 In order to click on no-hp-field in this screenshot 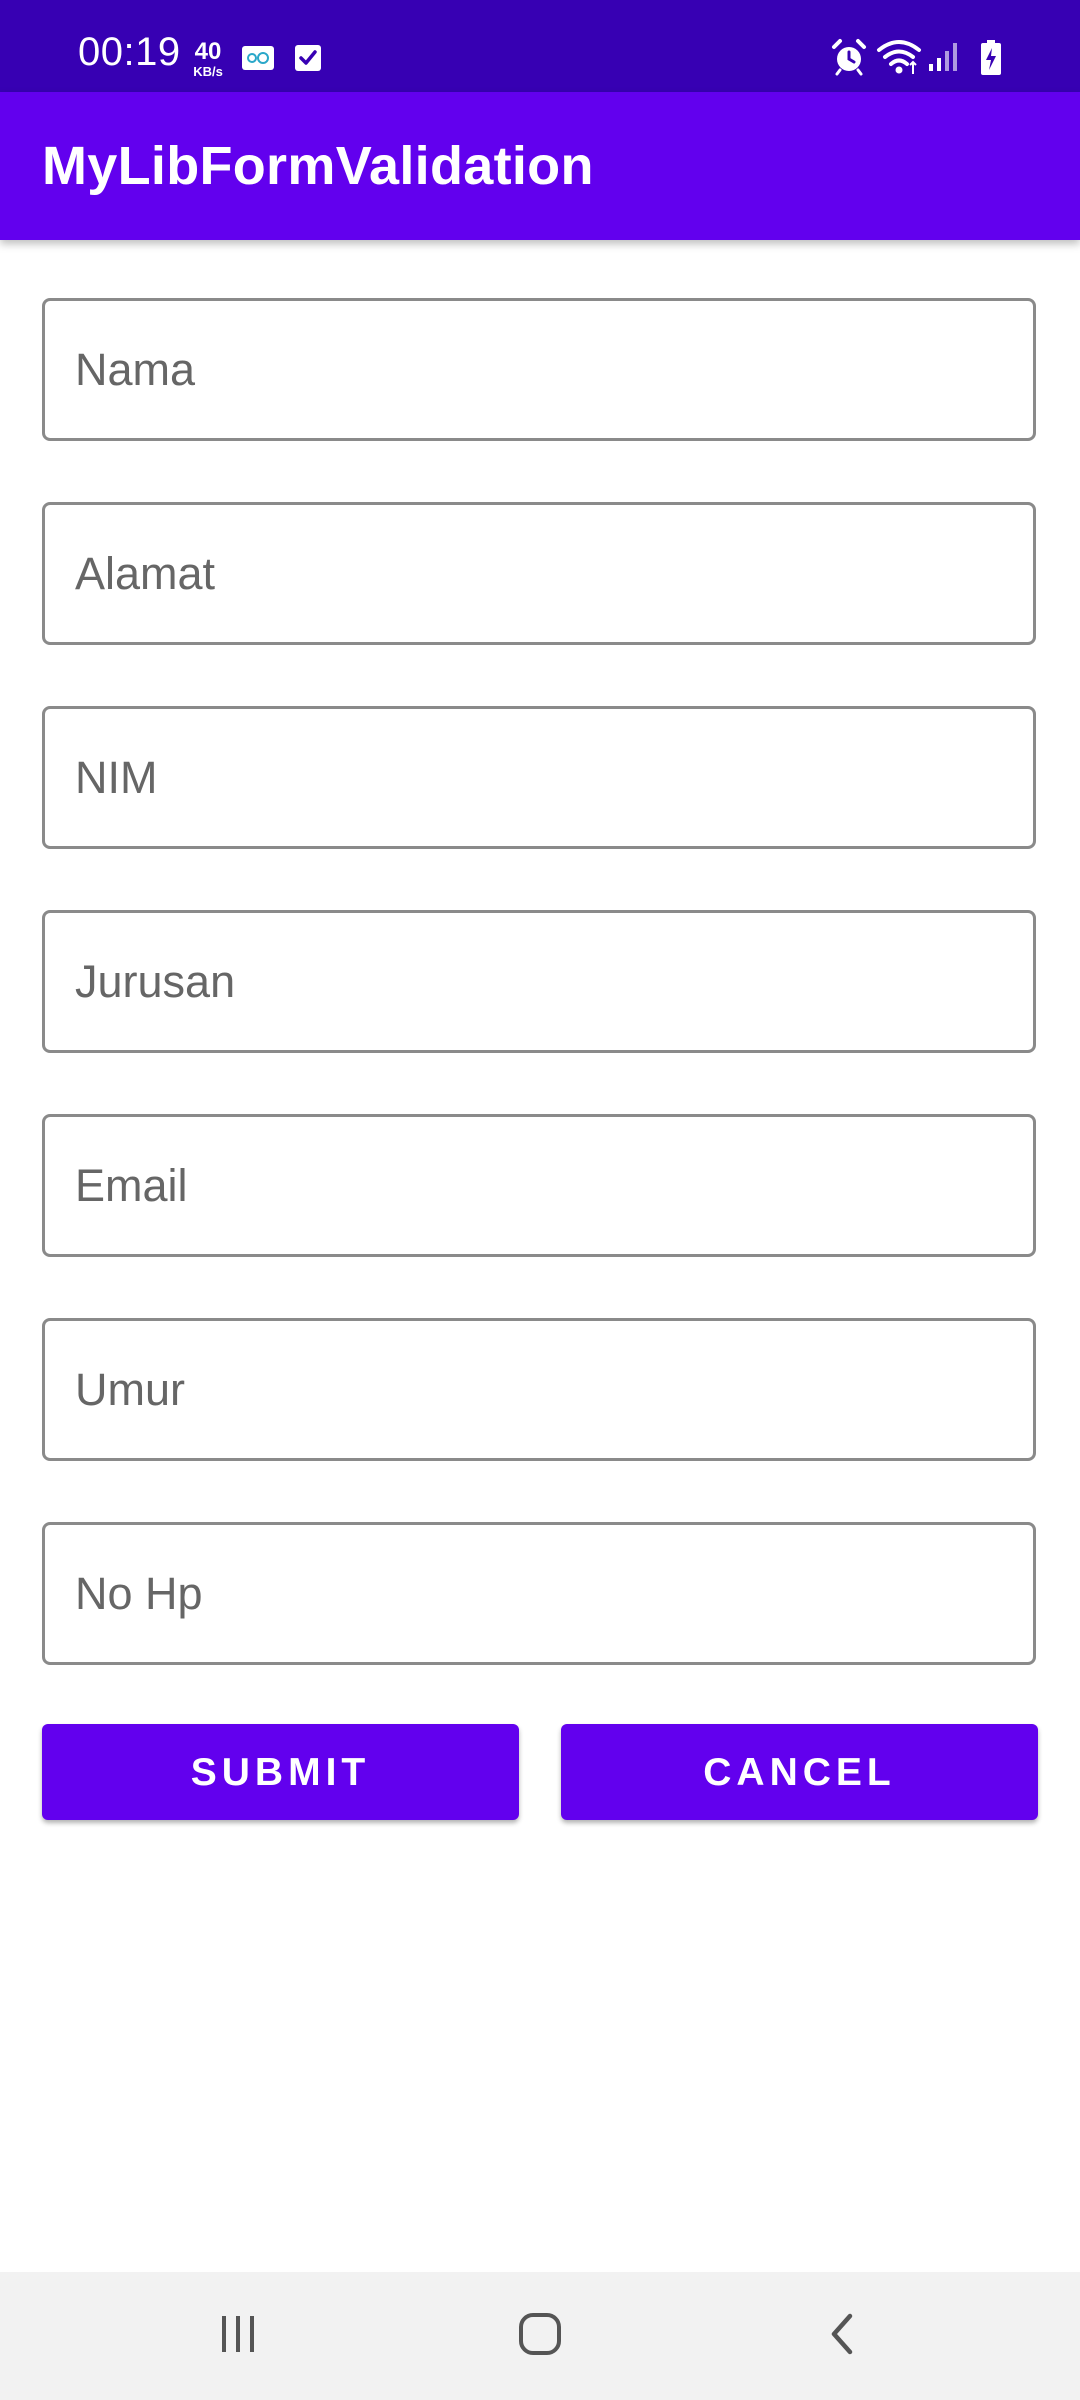, I will do `click(539, 1593)`.